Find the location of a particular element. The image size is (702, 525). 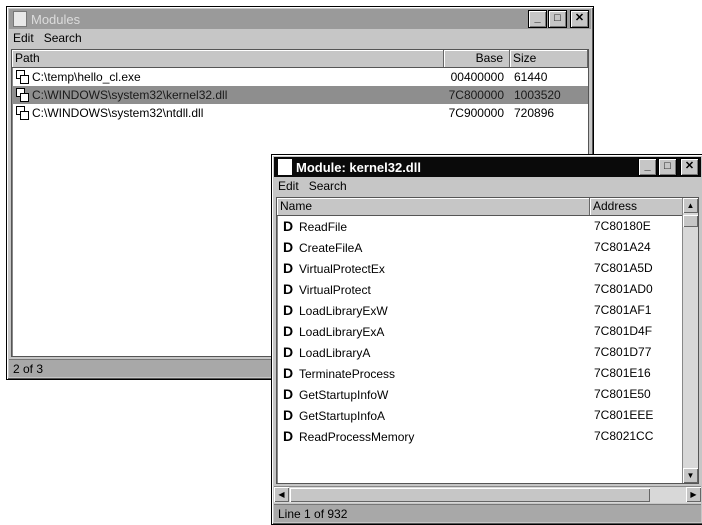

path-text: C:\WINDOWS\system32\ntdll.dll is located at coordinates (118, 113).